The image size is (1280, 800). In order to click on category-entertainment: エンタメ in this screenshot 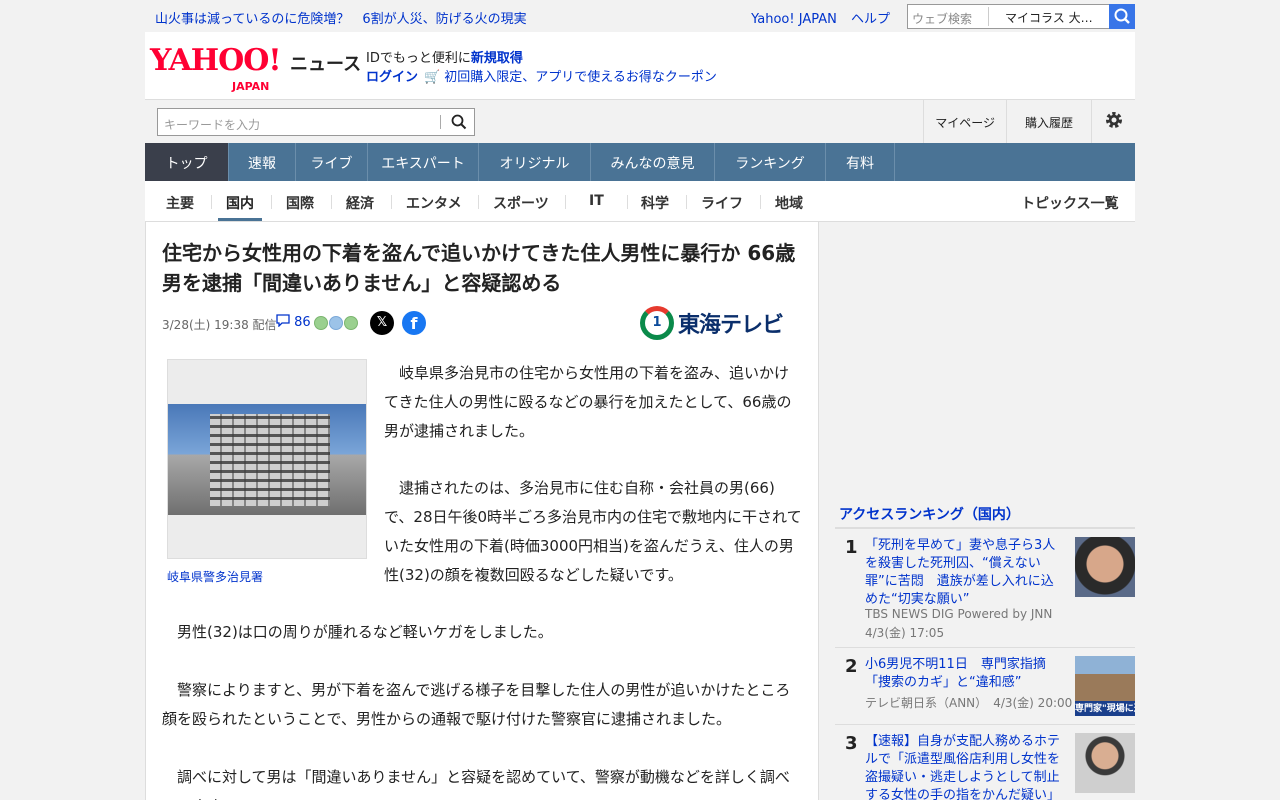, I will do `click(434, 203)`.